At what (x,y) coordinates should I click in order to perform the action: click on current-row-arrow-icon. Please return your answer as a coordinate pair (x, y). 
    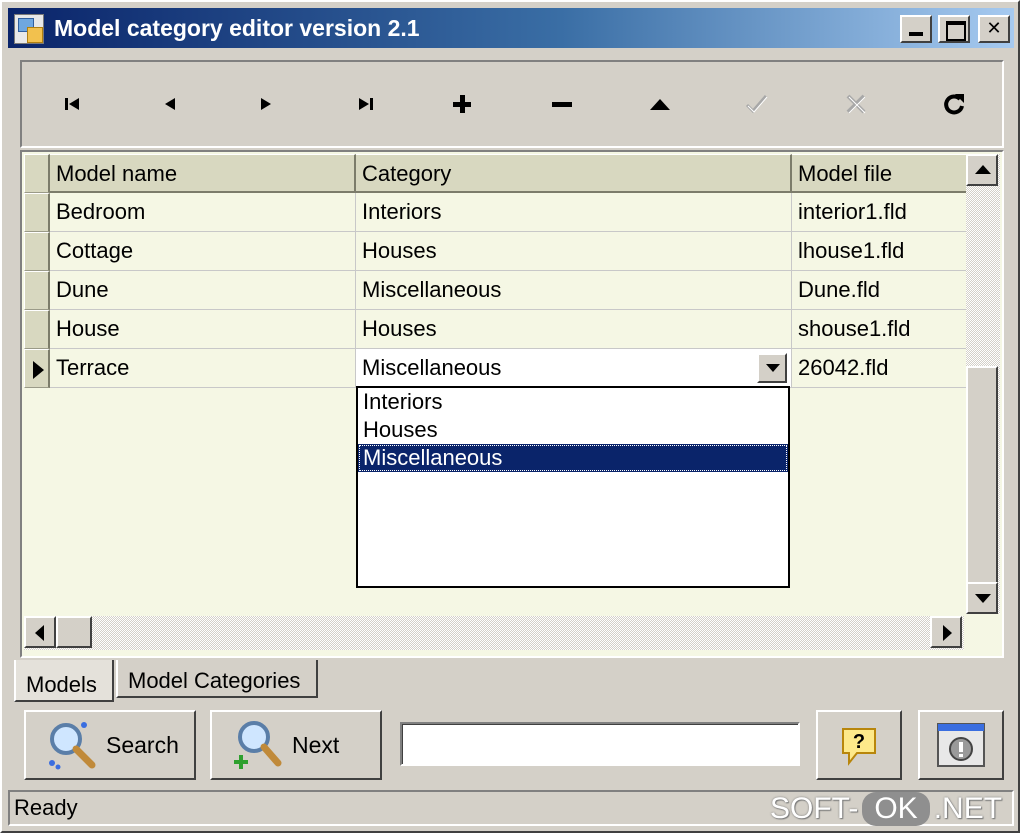
    Looking at the image, I should click on (38, 370).